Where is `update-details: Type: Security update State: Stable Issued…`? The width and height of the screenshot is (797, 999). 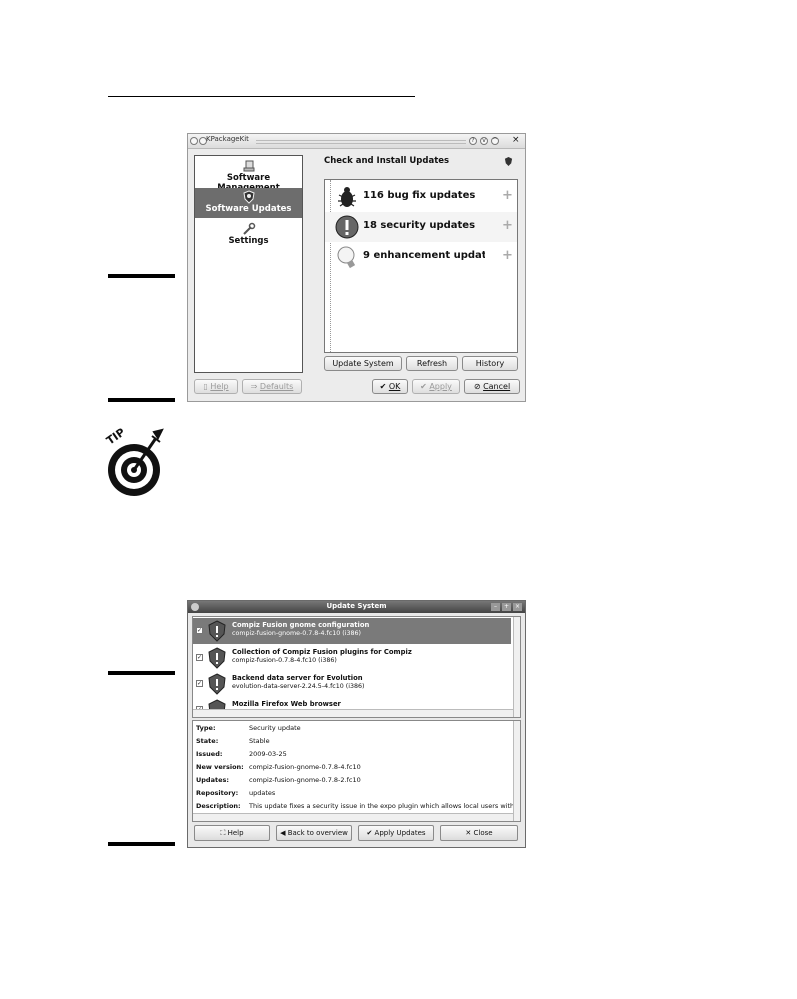
update-details: Type: Security update State: Stable Issued… is located at coordinates (356, 771).